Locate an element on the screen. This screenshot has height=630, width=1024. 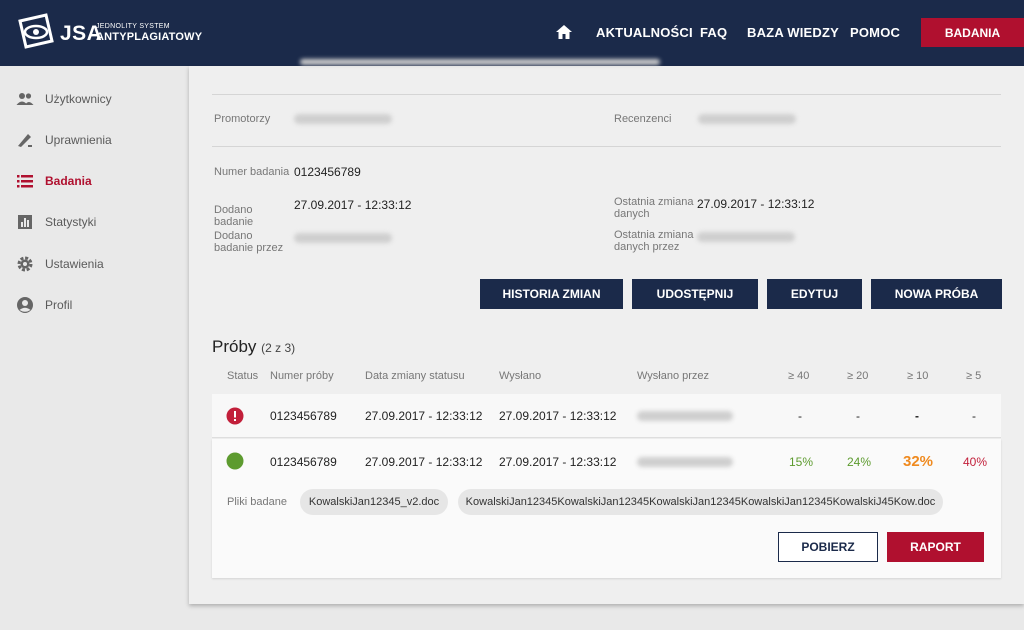
sidebar-item-badania: Badania is located at coordinates (94, 181).